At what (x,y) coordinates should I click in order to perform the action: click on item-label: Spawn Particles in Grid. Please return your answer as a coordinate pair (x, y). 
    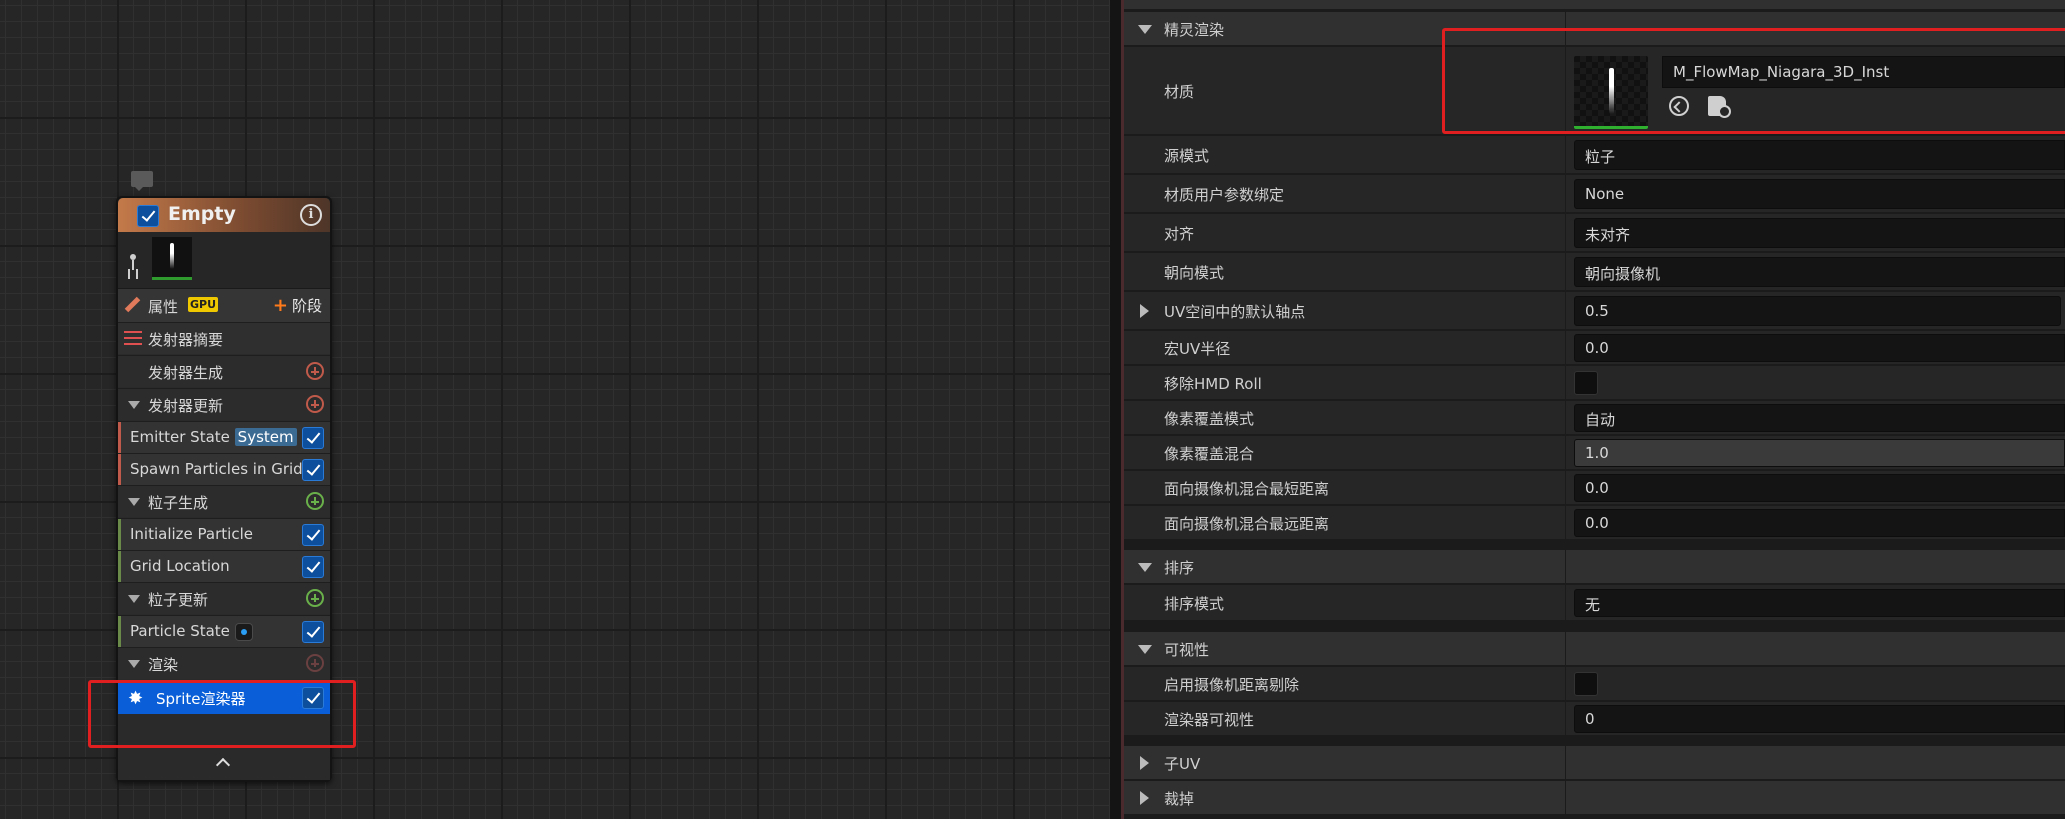
    Looking at the image, I should click on (216, 469).